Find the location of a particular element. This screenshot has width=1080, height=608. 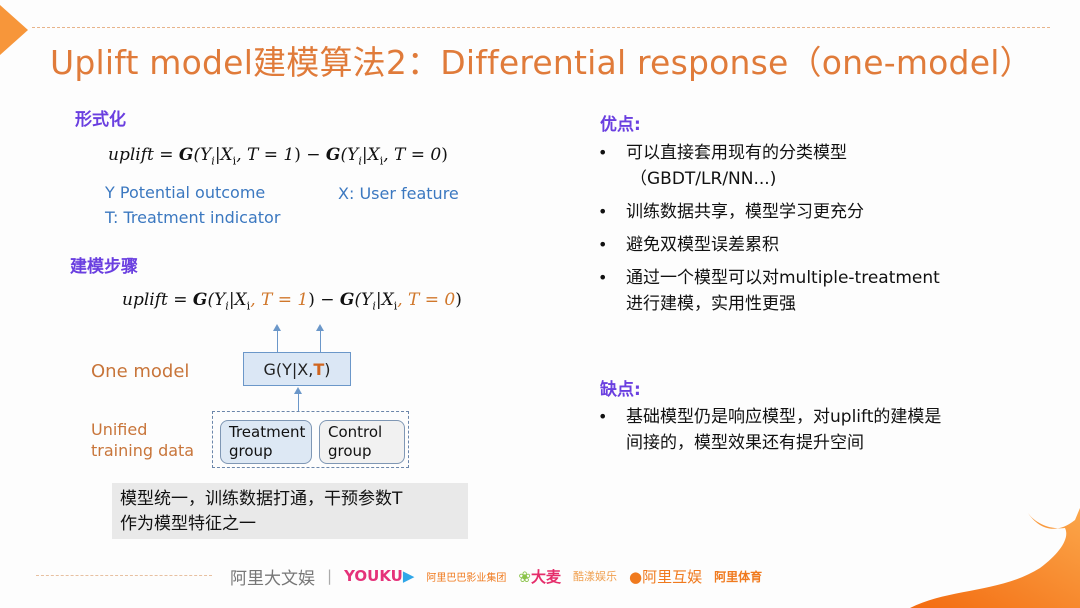

treatment-group-box: Treatment group is located at coordinates (266, 442).